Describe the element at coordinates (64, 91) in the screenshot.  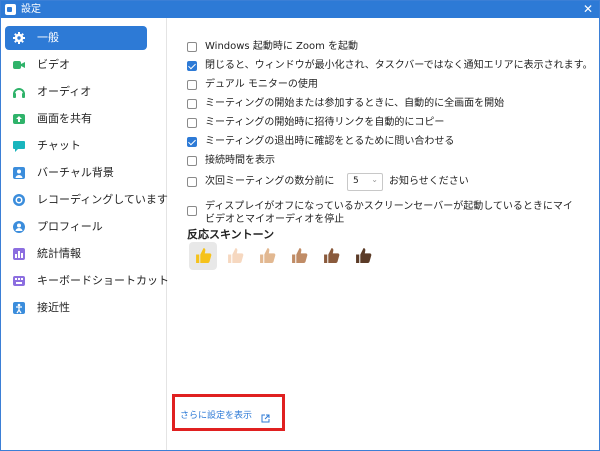
I see `sidebar-item-label: オーディオ` at that location.